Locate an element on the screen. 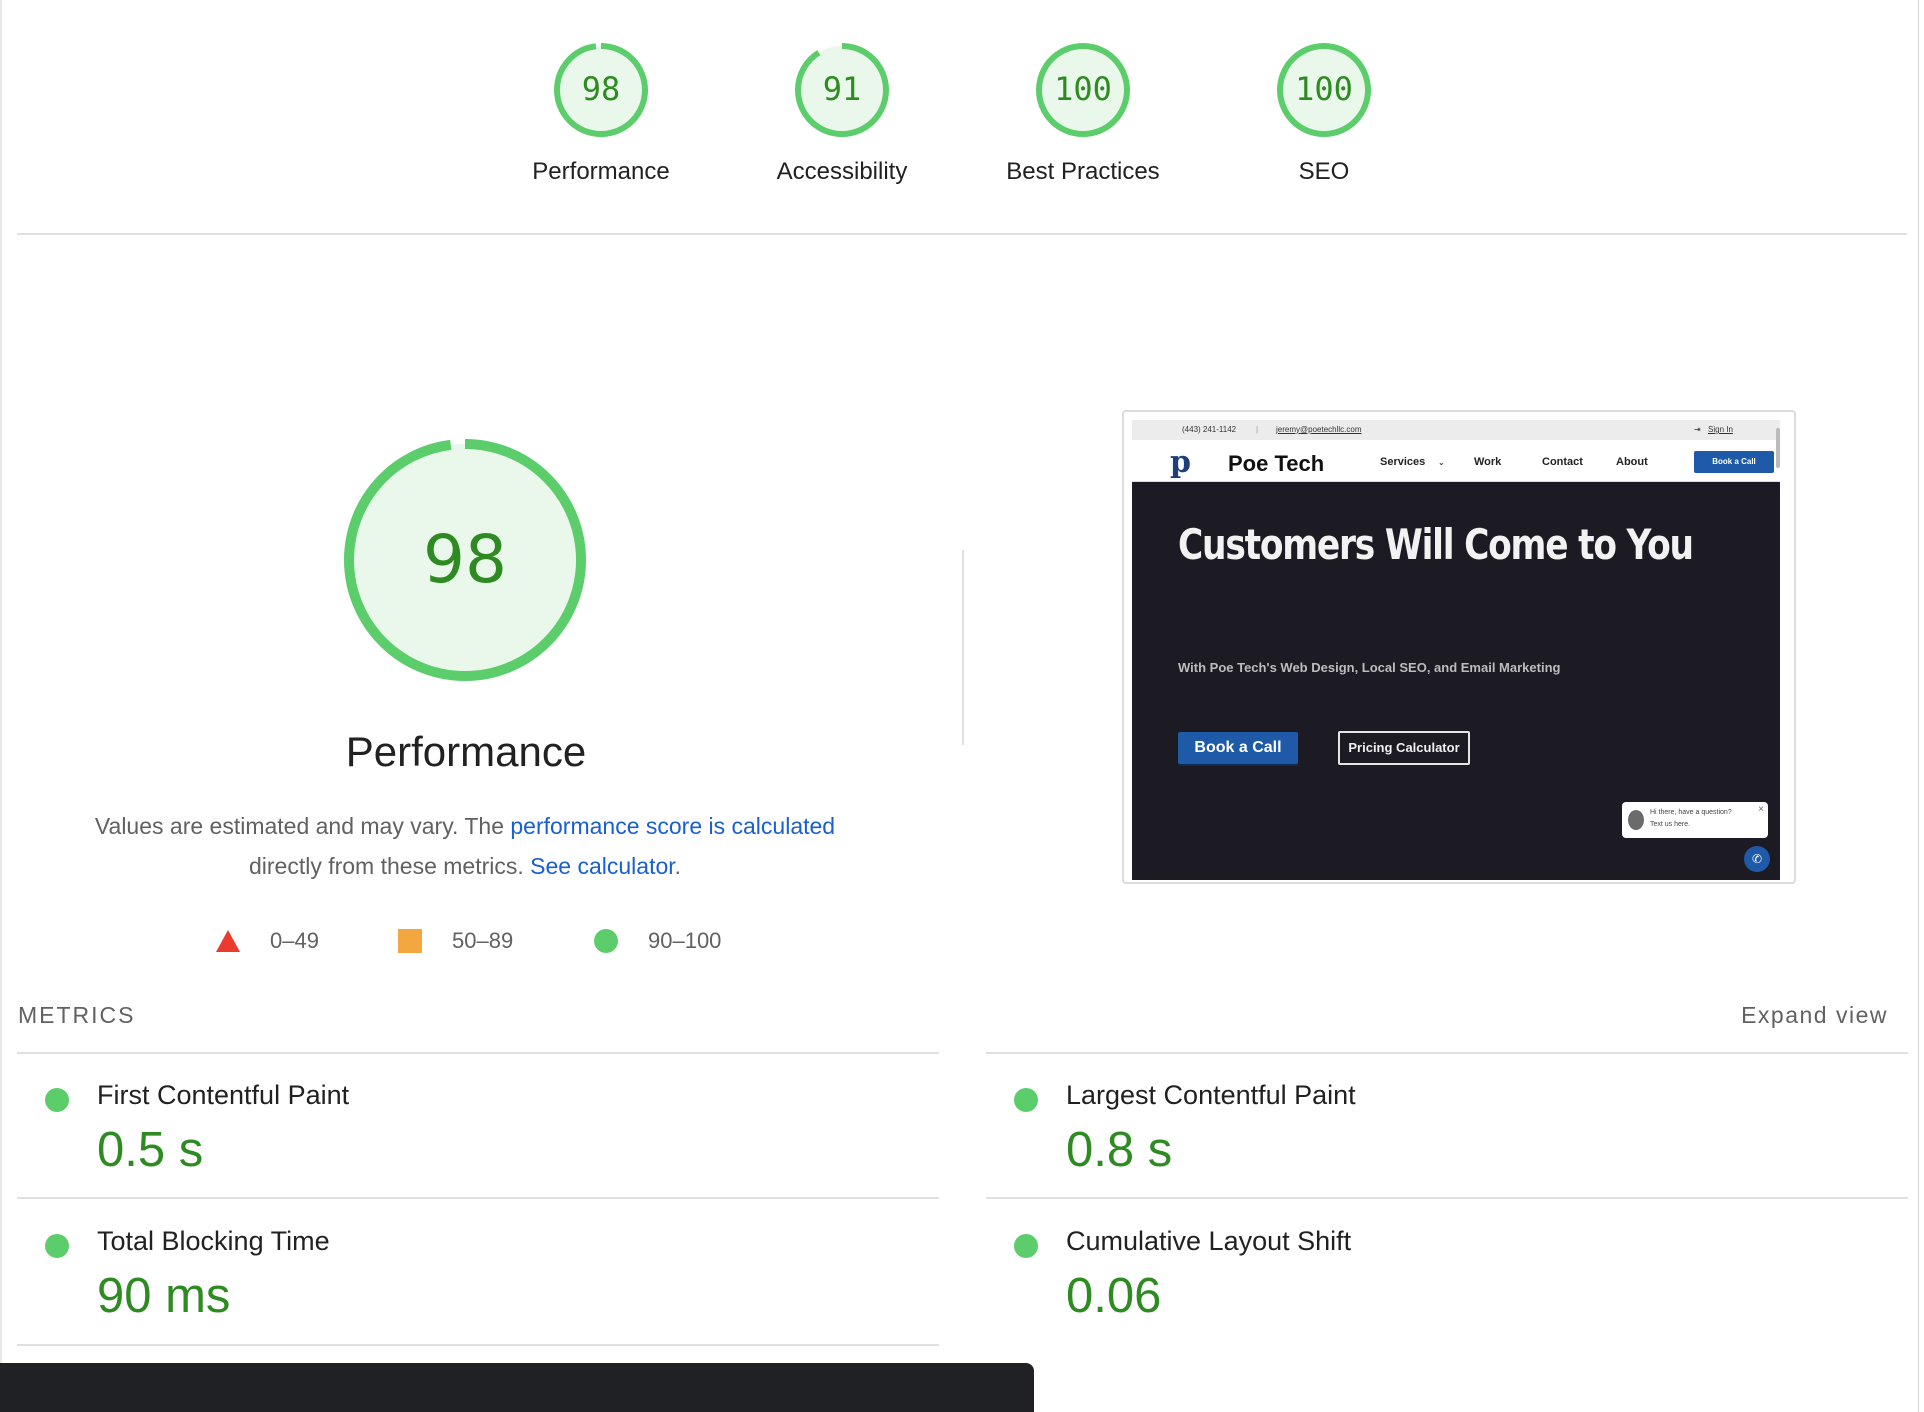 The image size is (1924, 1412). circle-icon is located at coordinates (606, 941).